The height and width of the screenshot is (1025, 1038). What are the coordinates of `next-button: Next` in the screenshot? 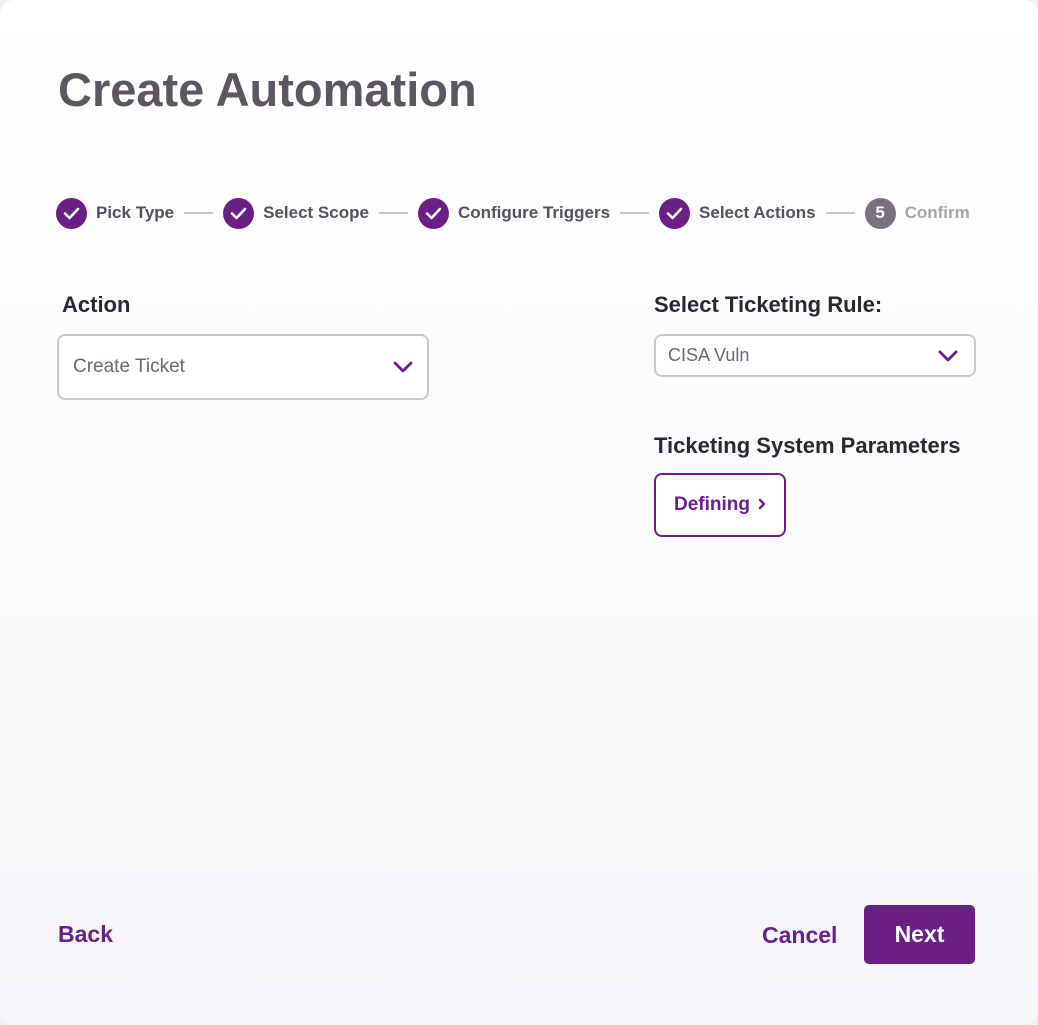 It's located at (919, 934).